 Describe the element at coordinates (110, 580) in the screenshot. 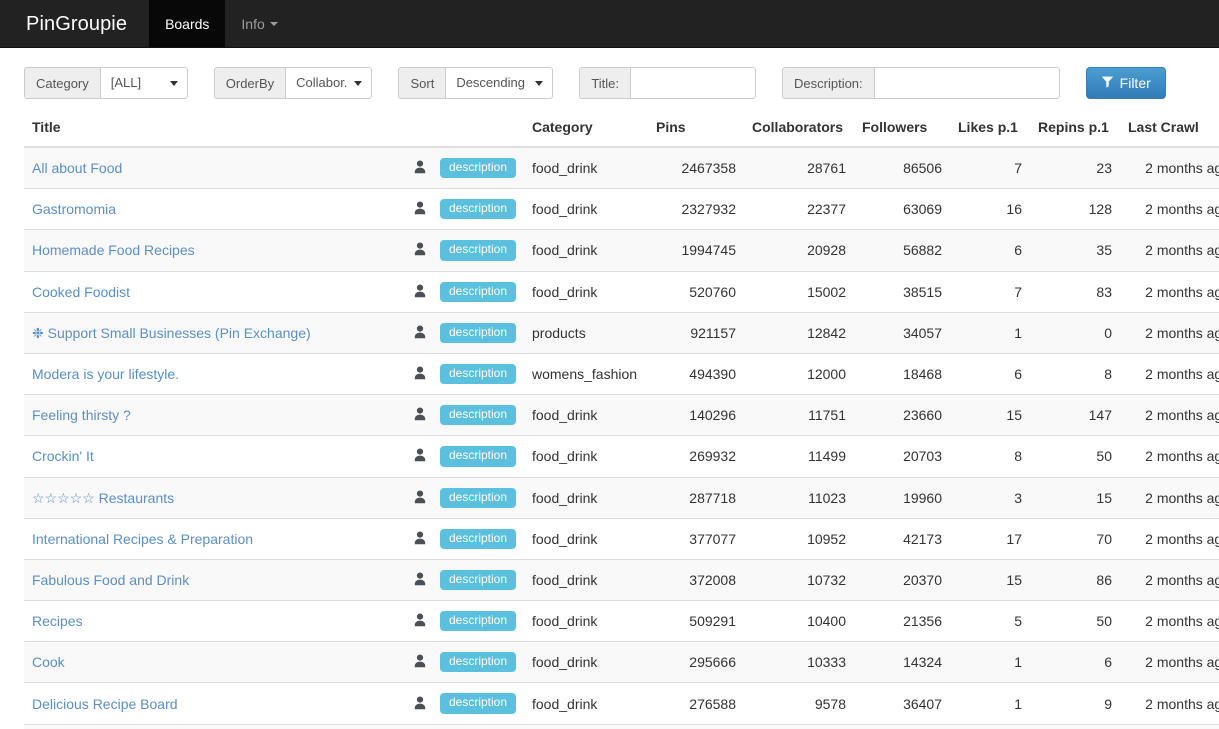

I see `board-title-link: Fabulous Food and Drink` at that location.